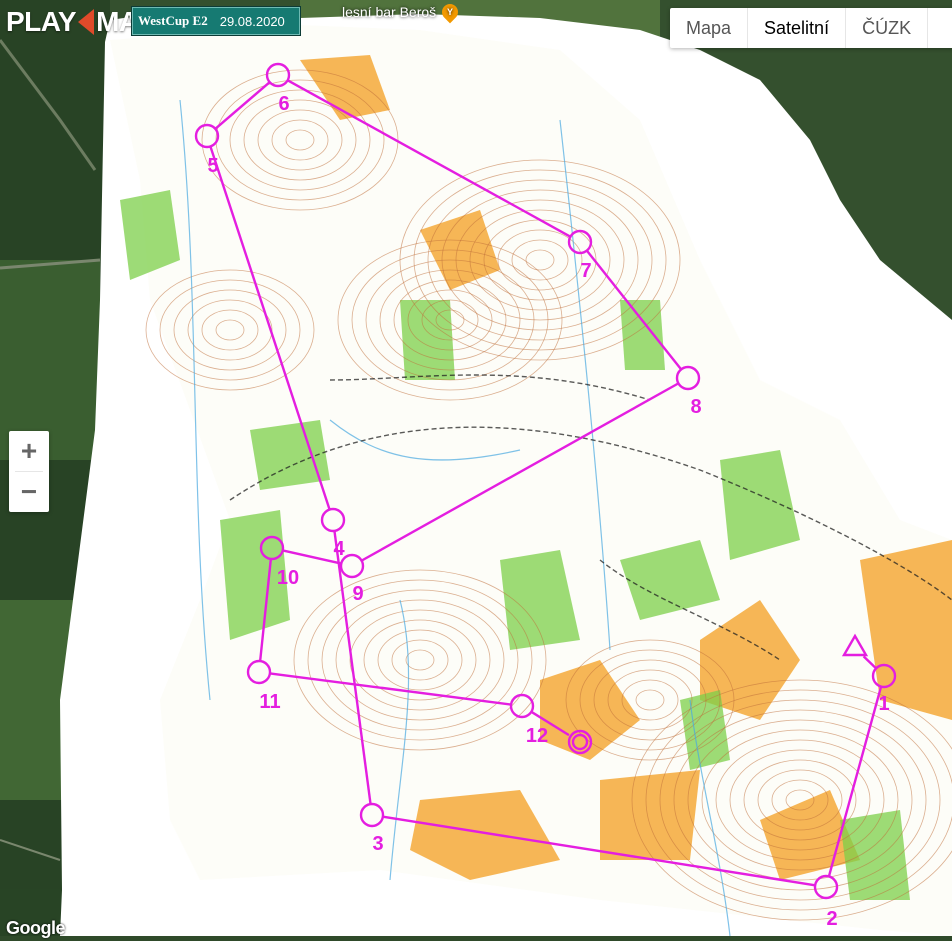 This screenshot has width=952, height=941. Describe the element at coordinates (86, 22) in the screenshot. I see `logo-flag-icon` at that location.